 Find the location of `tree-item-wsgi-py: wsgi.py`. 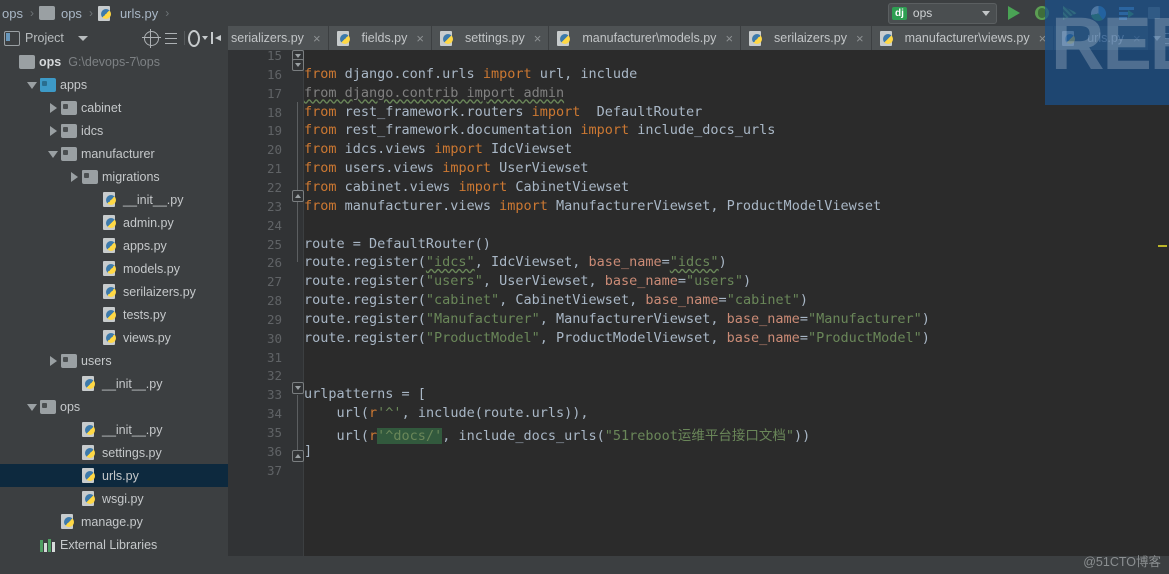

tree-item-wsgi-py: wsgi.py is located at coordinates (114, 498).